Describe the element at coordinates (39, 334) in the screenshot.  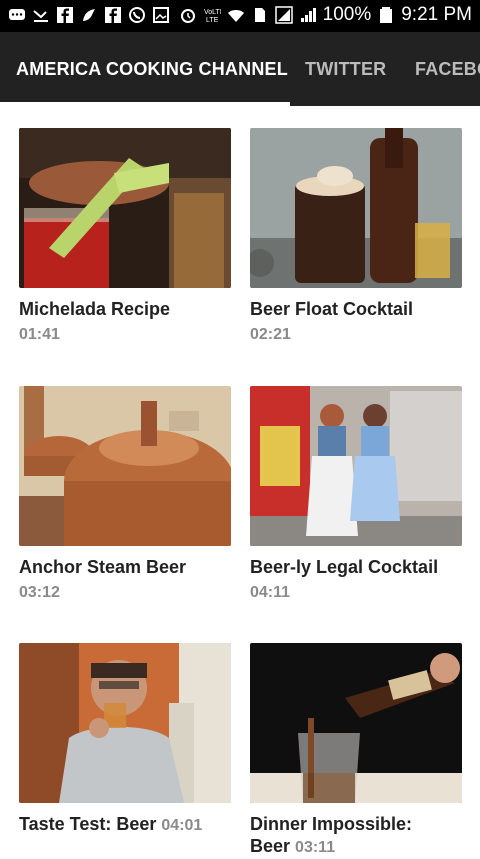
I see `video-duration: 01:41` at that location.